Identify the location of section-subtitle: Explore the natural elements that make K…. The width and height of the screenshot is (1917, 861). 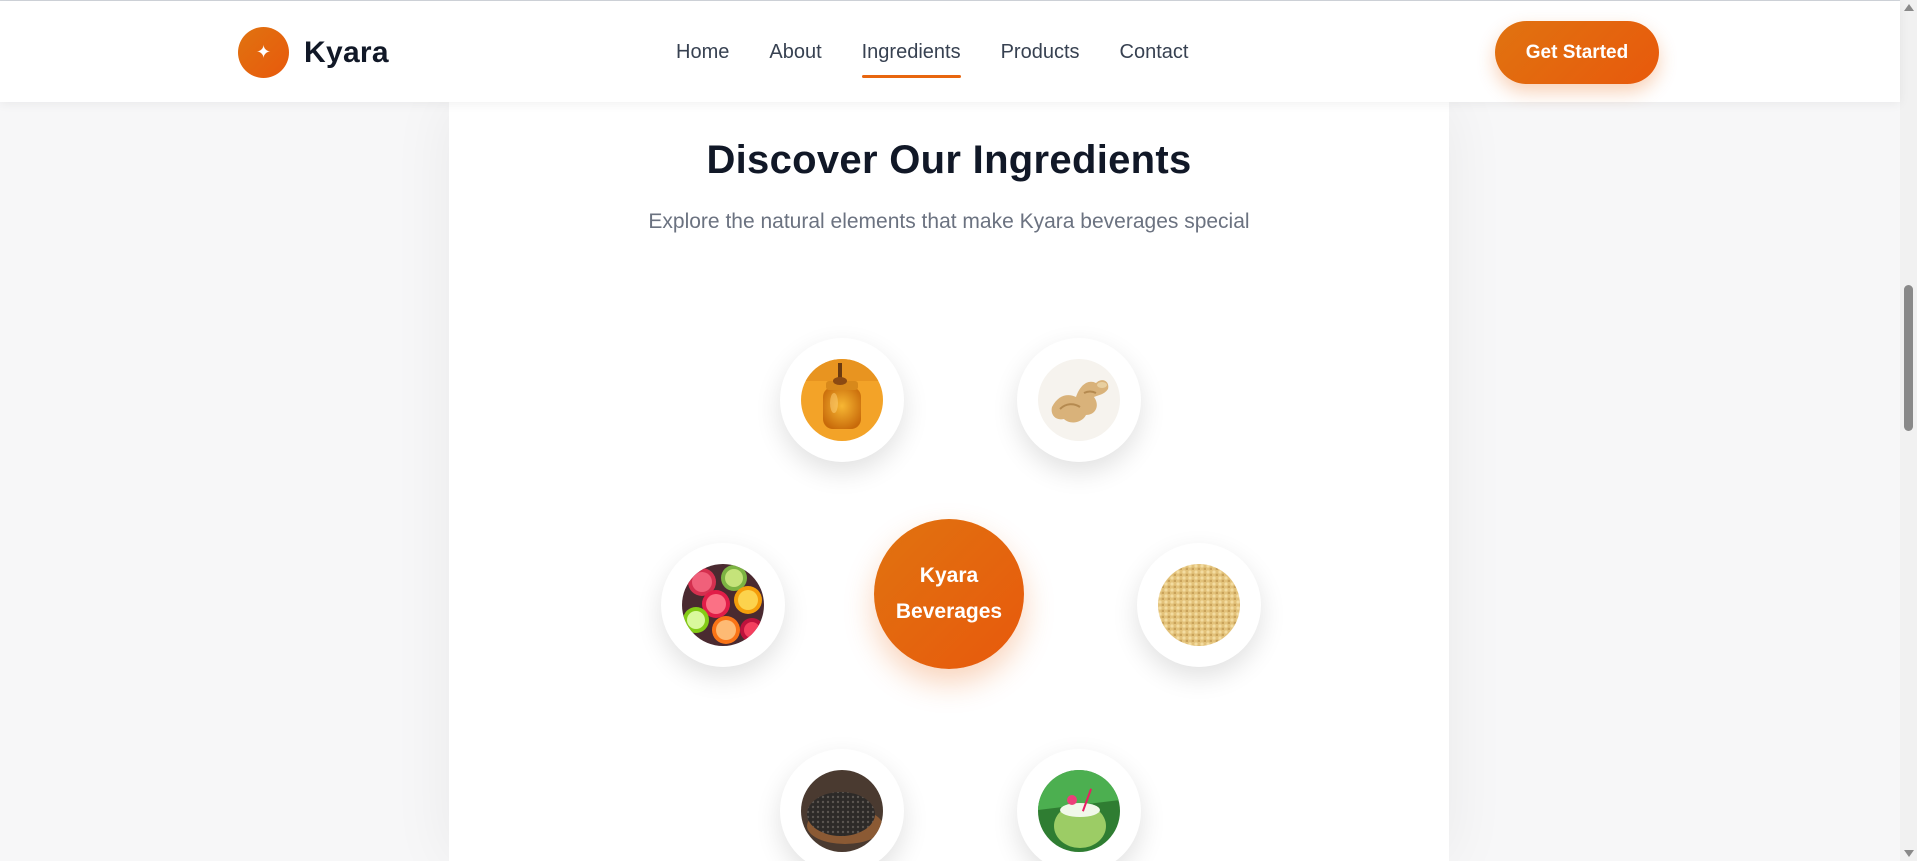
(949, 221).